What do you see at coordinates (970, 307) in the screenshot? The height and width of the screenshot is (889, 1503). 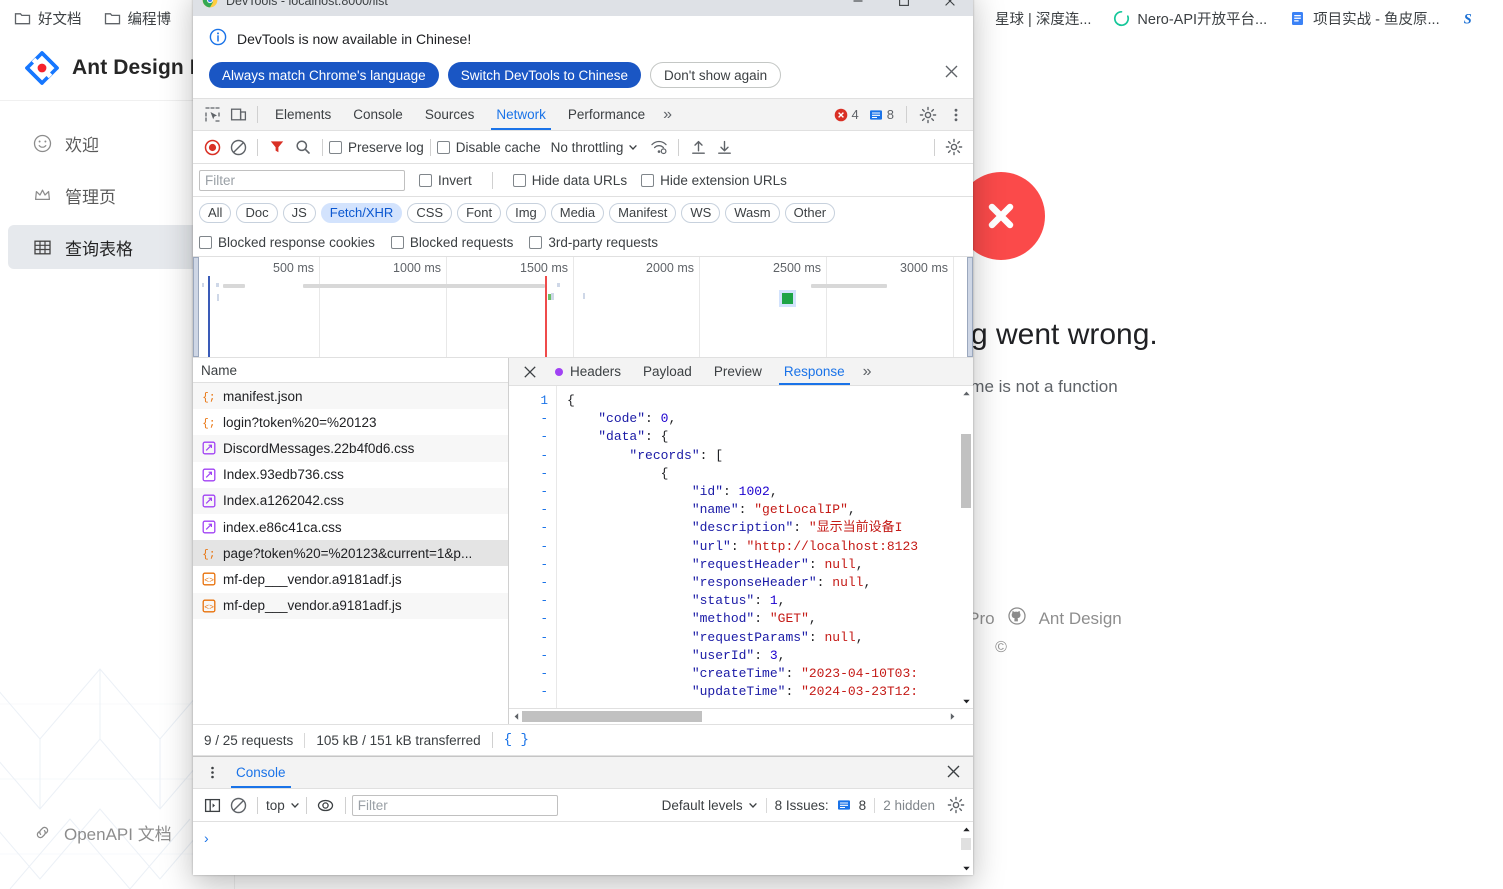 I see `timeline-right-handle` at bounding box center [970, 307].